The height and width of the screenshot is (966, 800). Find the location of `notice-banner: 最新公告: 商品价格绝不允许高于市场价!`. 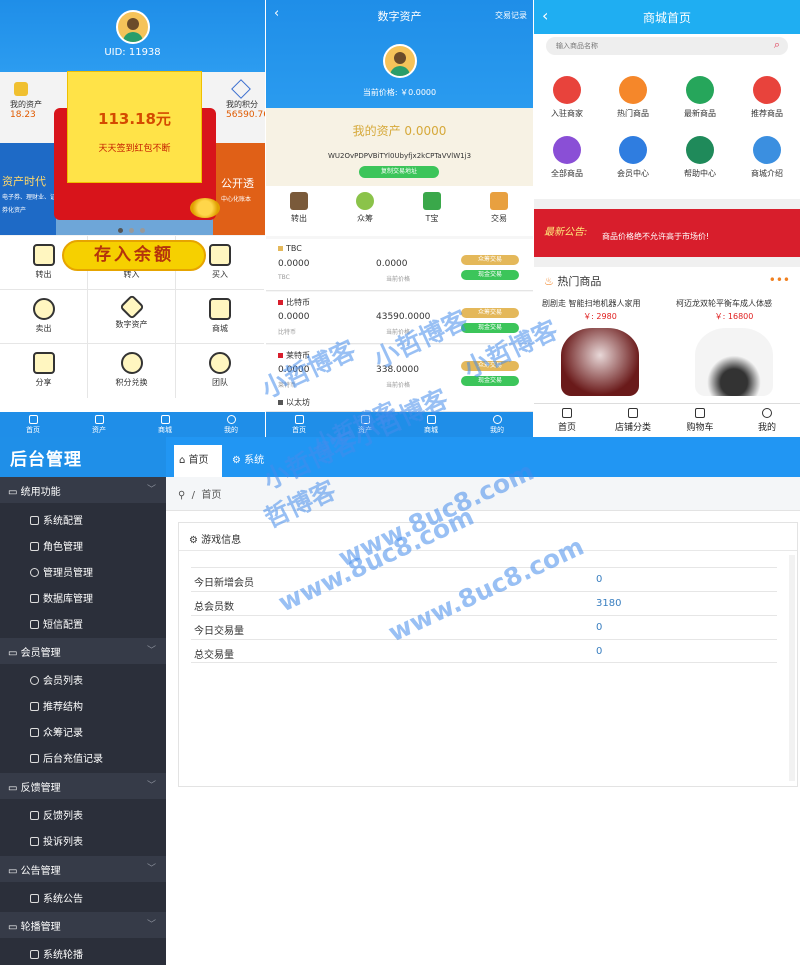

notice-banner: 最新公告: 商品价格绝不允许高于市场价! is located at coordinates (667, 233).